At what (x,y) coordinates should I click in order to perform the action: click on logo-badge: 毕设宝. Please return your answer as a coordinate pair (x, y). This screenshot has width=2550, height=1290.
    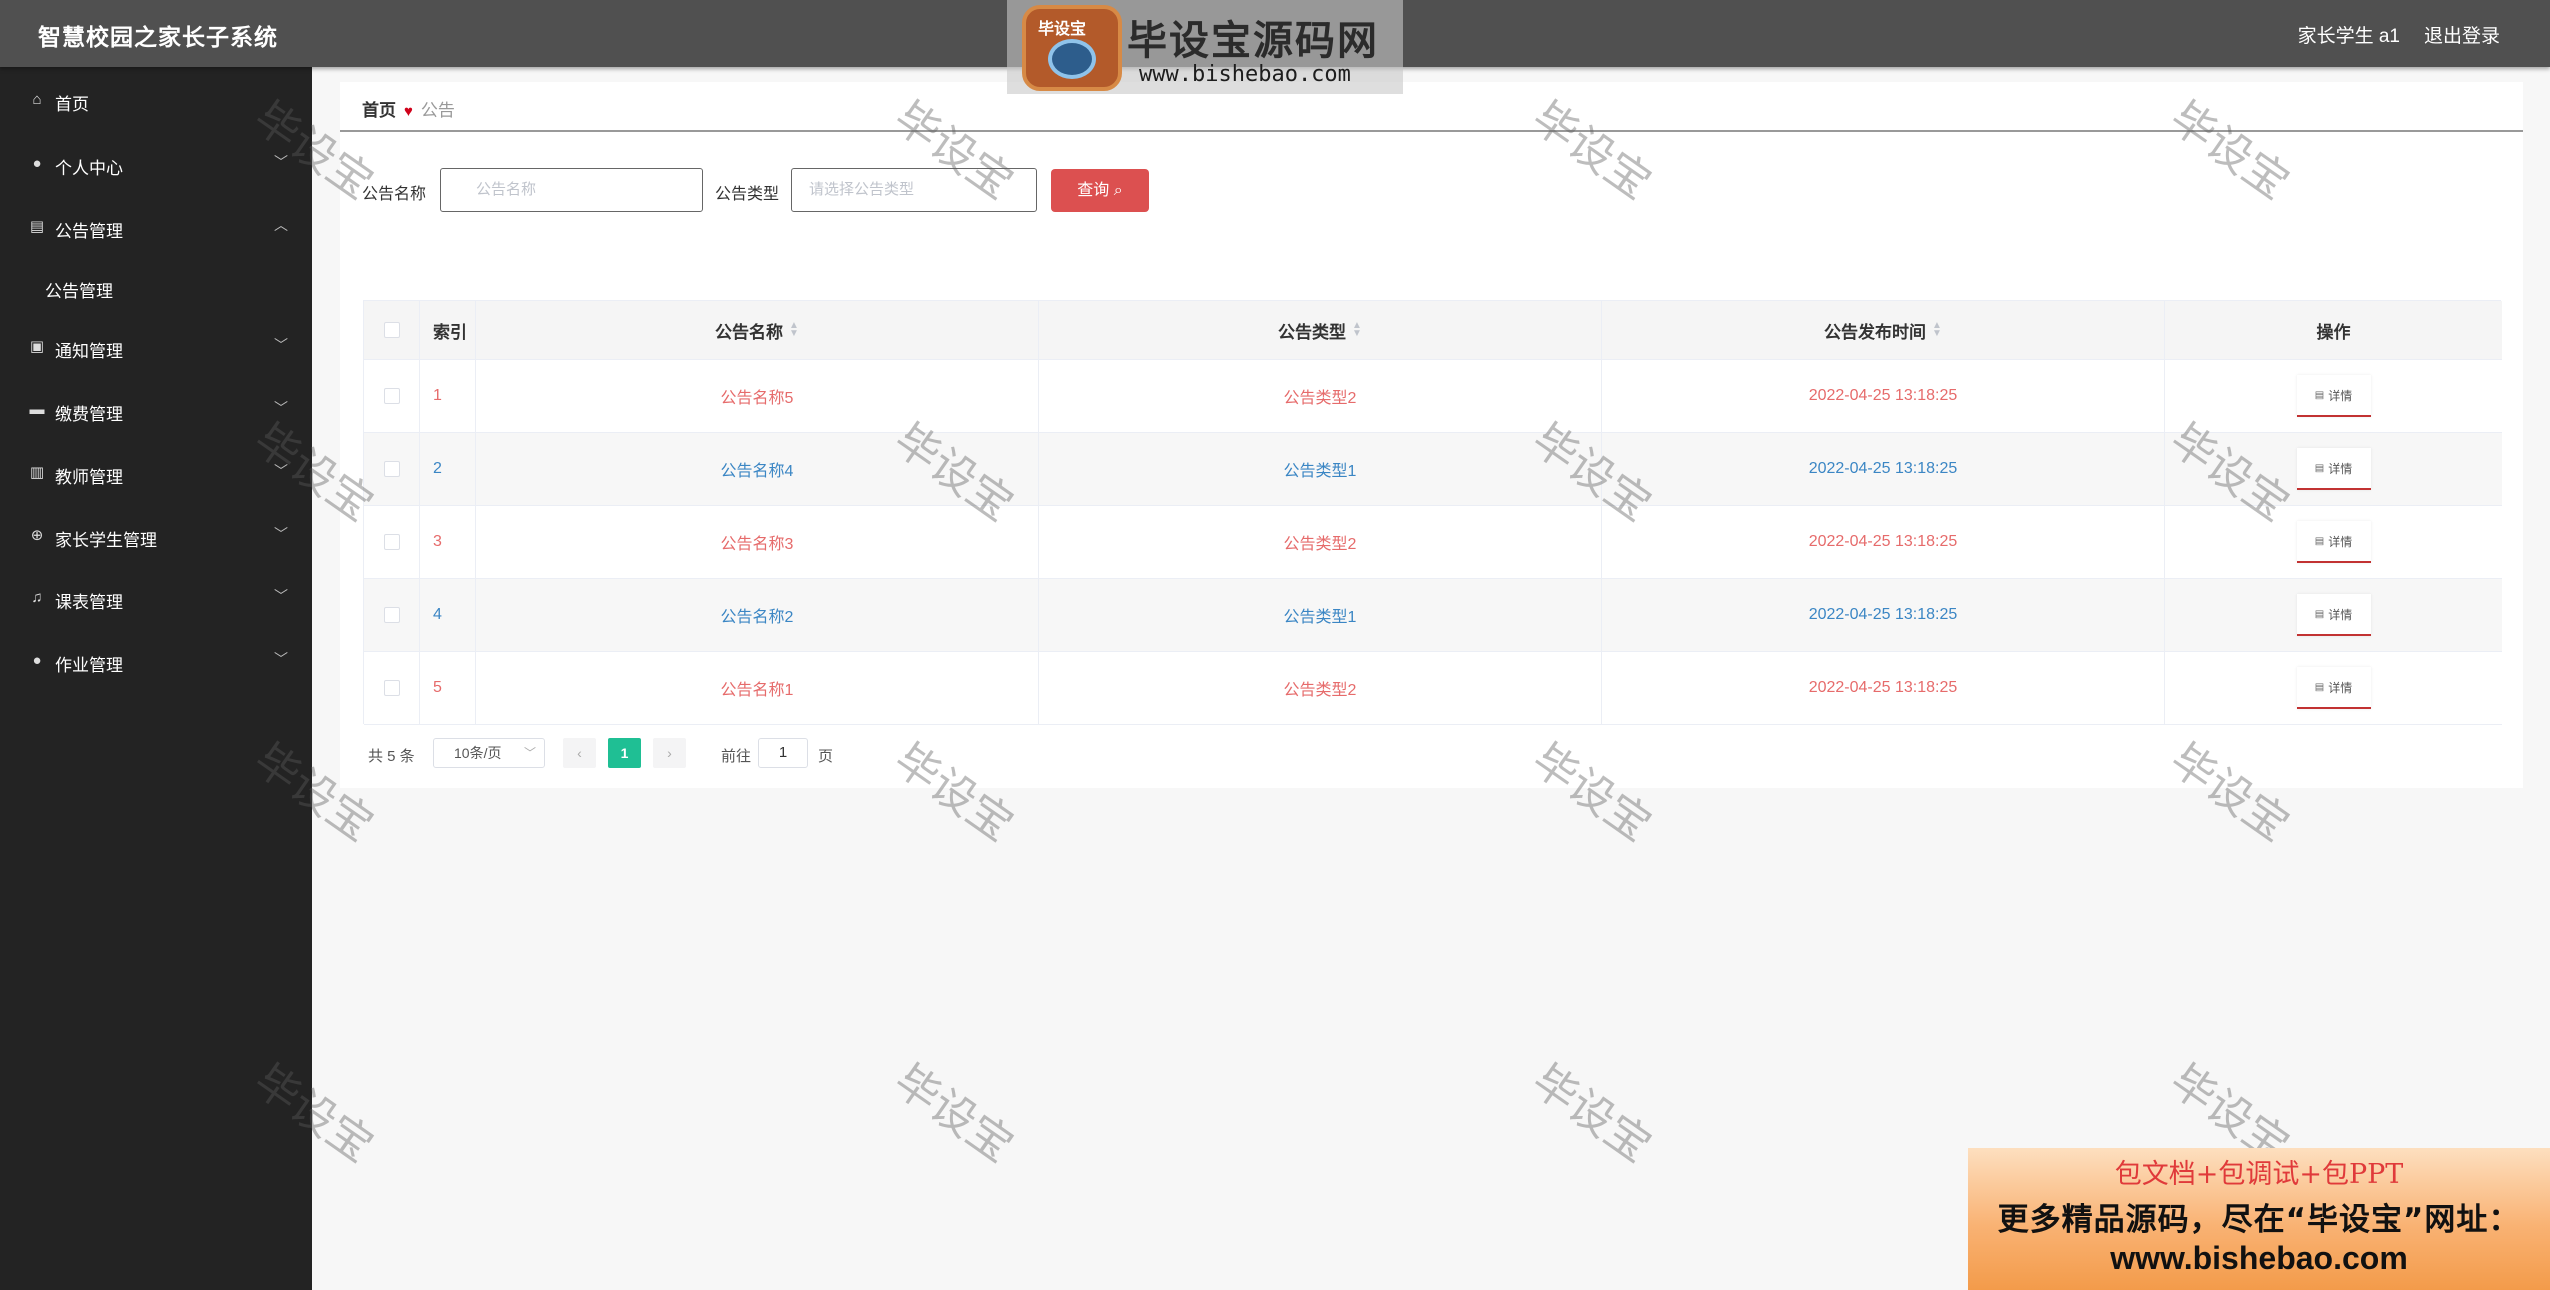
    Looking at the image, I should click on (1072, 48).